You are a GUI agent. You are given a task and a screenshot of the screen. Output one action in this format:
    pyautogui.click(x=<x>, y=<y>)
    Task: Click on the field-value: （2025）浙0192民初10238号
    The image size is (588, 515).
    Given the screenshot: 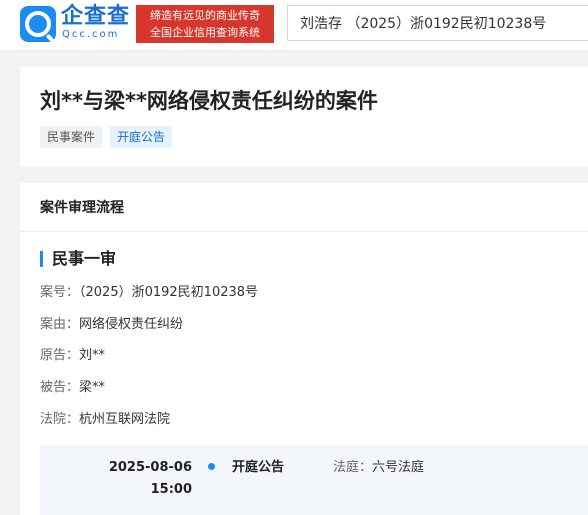 What is the action you would take?
    pyautogui.click(x=169, y=292)
    